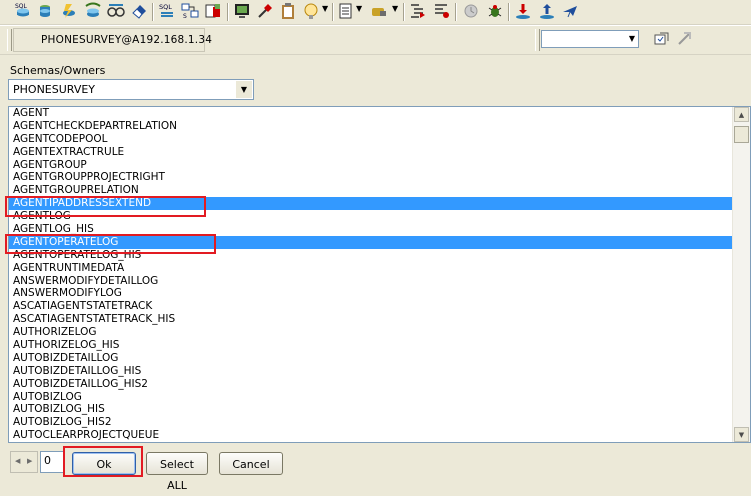 The height and width of the screenshot is (496, 751). What do you see at coordinates (570, 11) in the screenshot?
I see `plane-icon` at bounding box center [570, 11].